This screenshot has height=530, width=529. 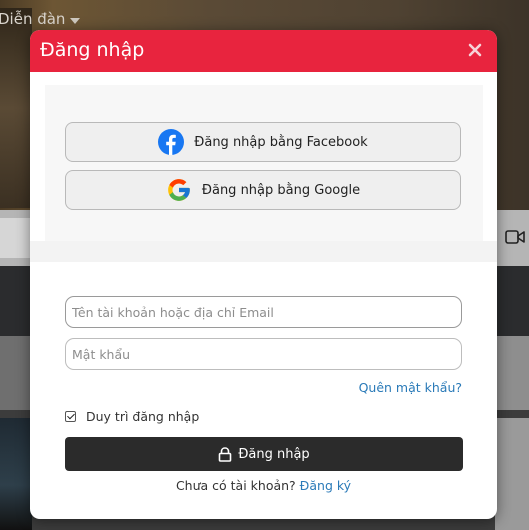 What do you see at coordinates (281, 190) in the screenshot?
I see `google-login-label: Đăng nhập bằng Google` at bounding box center [281, 190].